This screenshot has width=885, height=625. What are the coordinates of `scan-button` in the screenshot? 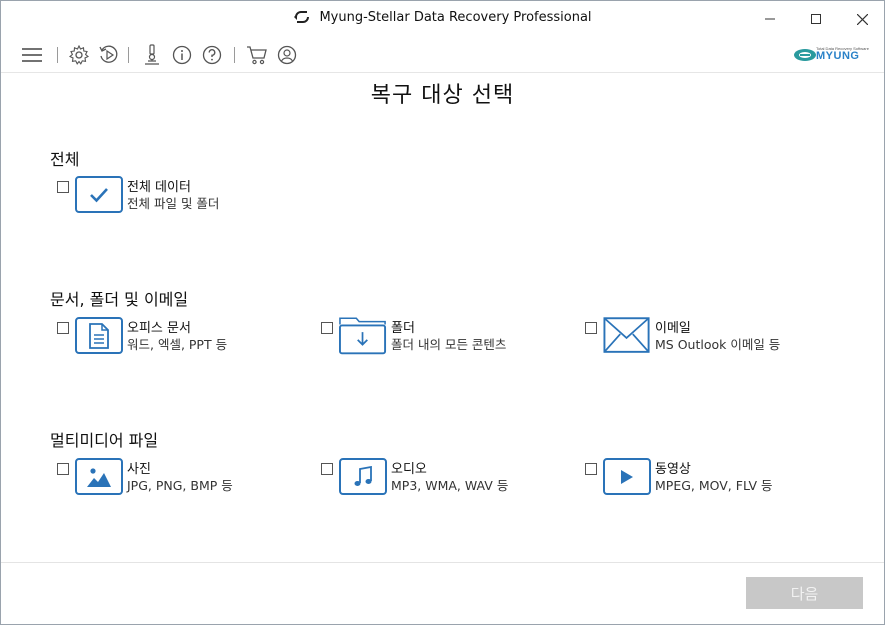 It's located at (152, 55).